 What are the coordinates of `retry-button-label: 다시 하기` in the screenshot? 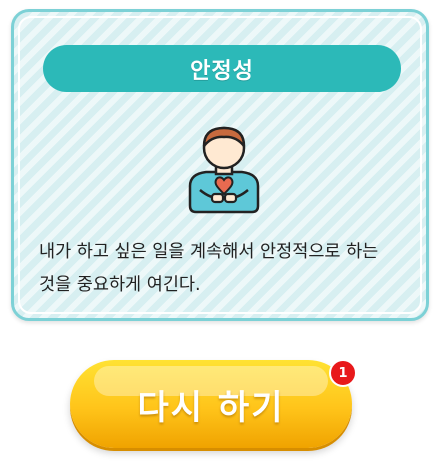 It's located at (211, 407).